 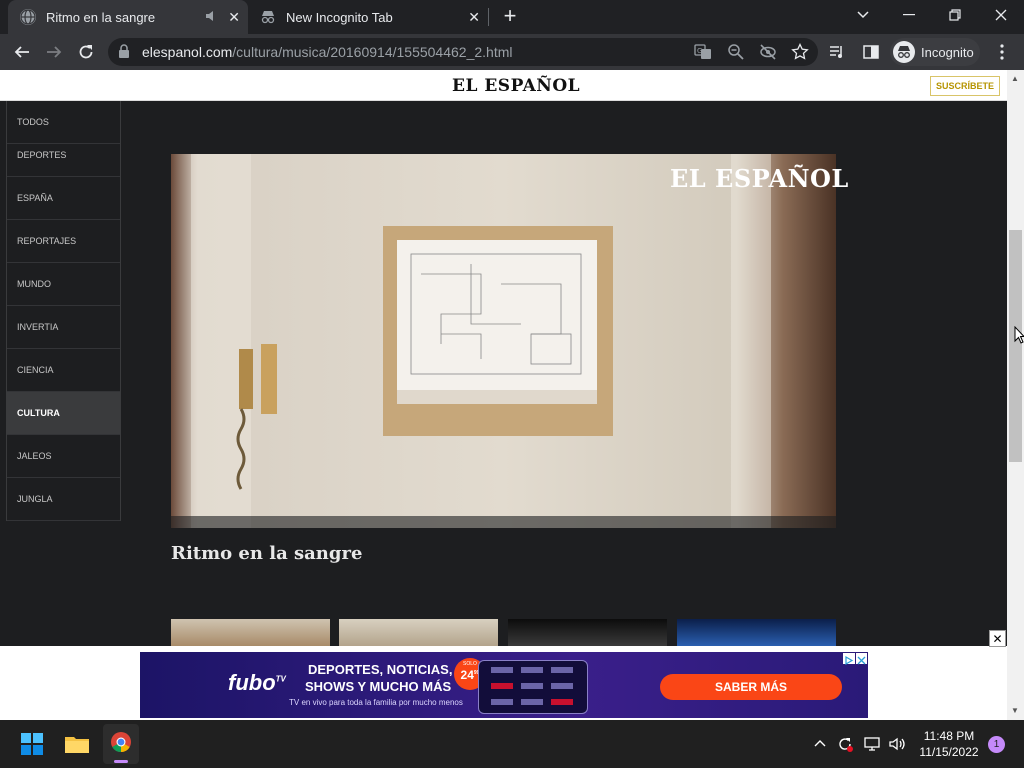 What do you see at coordinates (996, 744) in the screenshot?
I see `notification-badge: 1` at bounding box center [996, 744].